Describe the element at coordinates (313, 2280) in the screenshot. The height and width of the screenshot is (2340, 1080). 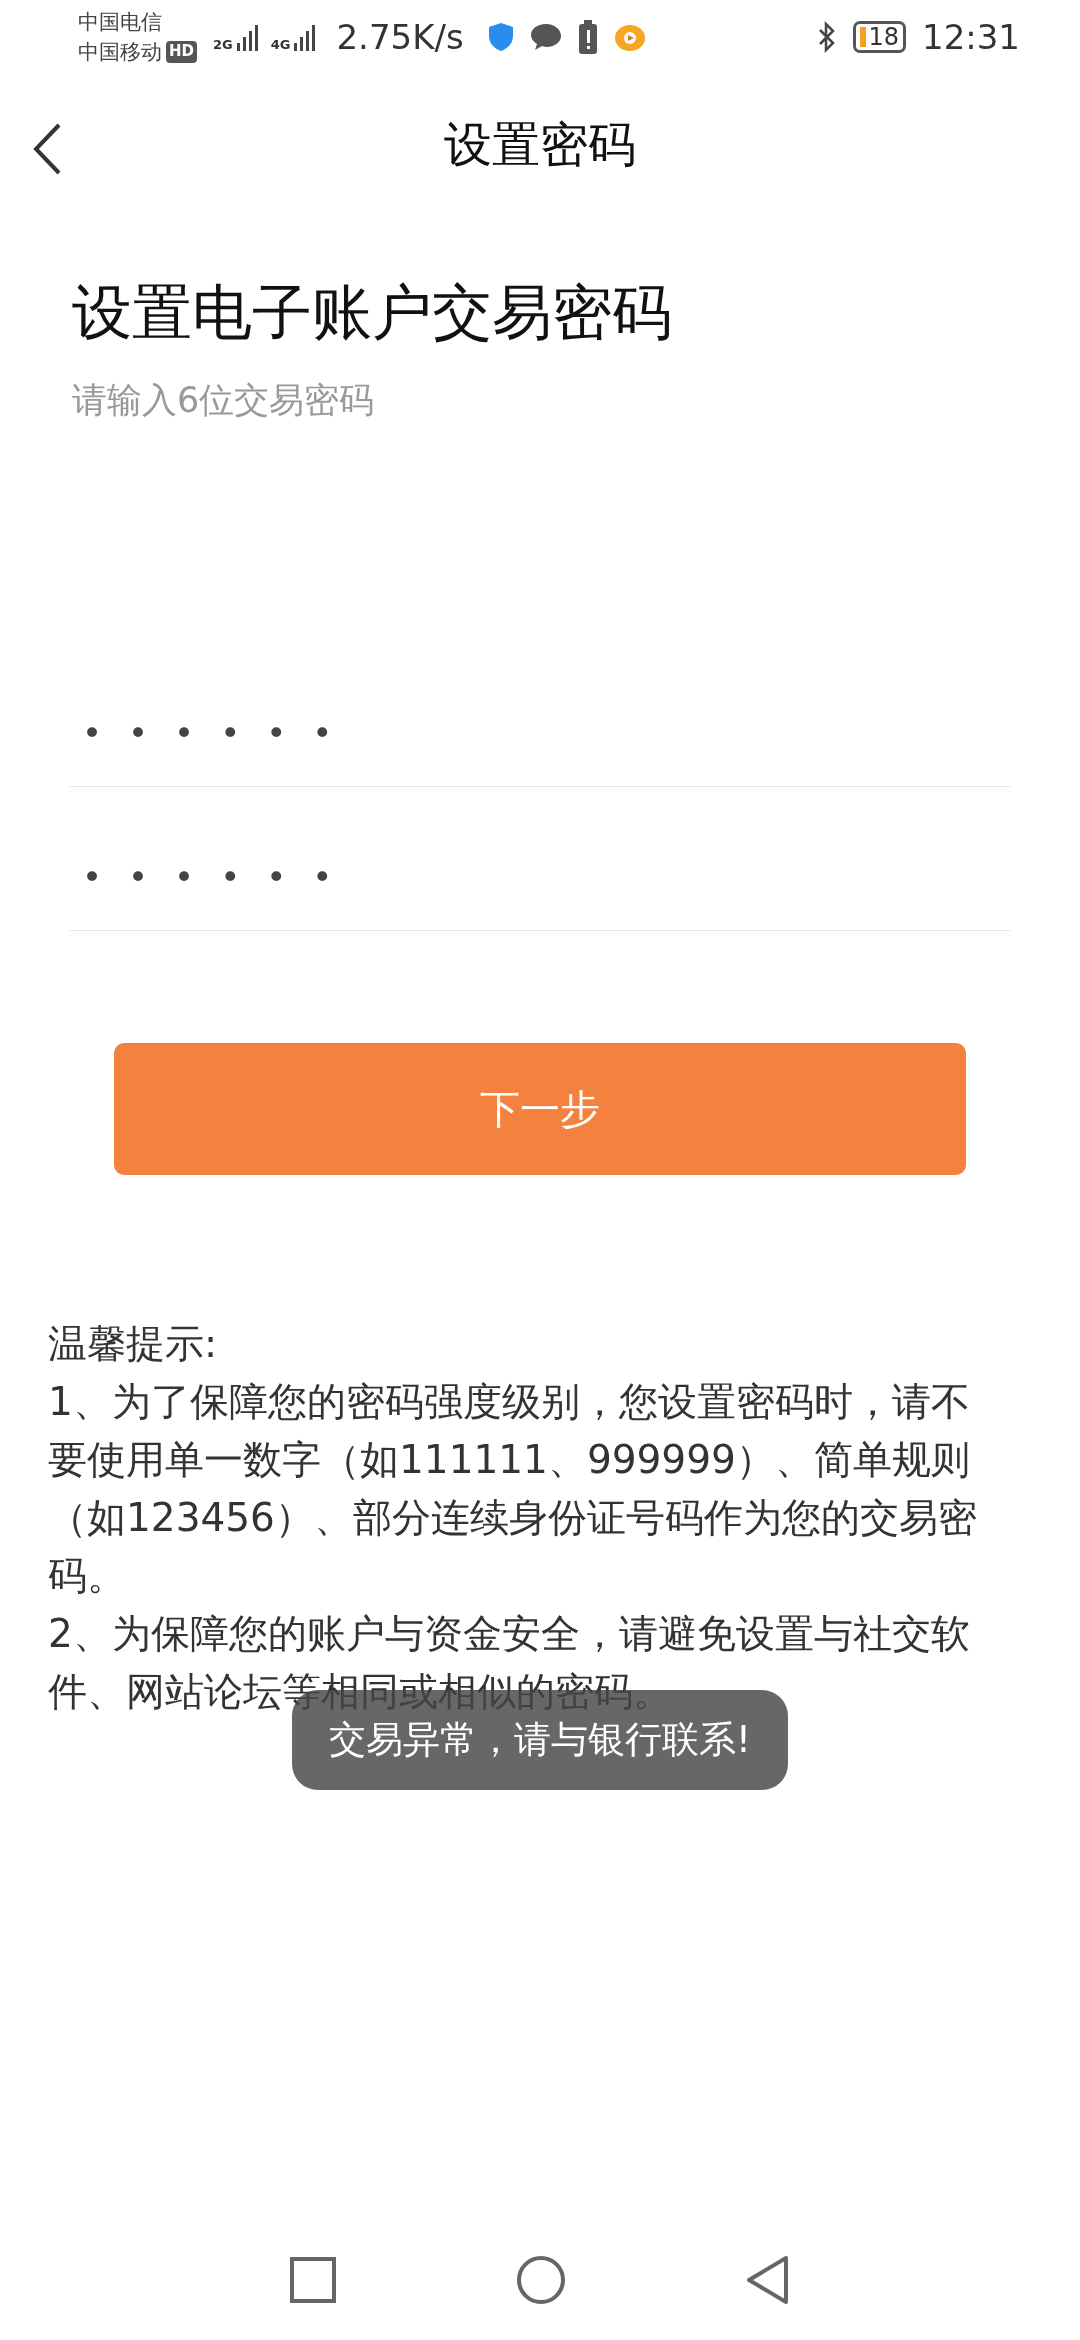
I see `recent-apps-button` at that location.